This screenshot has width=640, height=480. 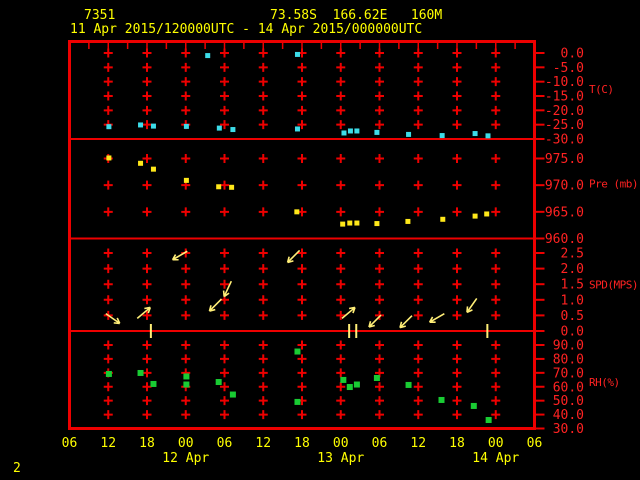 I want to click on y-tick-label: -15.0, so click(x=564, y=97).